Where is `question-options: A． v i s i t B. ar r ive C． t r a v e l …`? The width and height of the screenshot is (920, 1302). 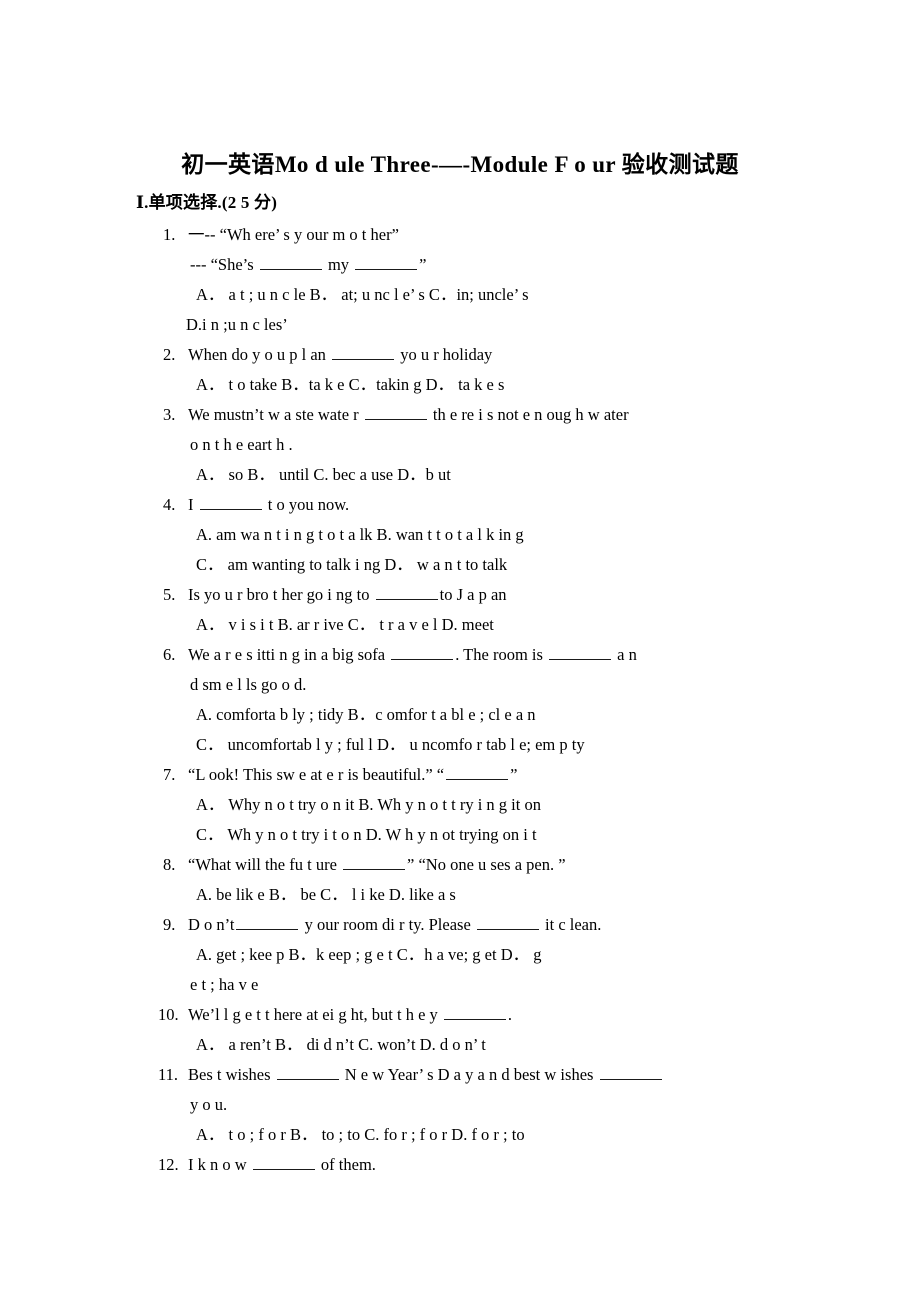 question-options: A． v i s i t B. ar r ive C． t r a v e l … is located at coordinates (345, 624).